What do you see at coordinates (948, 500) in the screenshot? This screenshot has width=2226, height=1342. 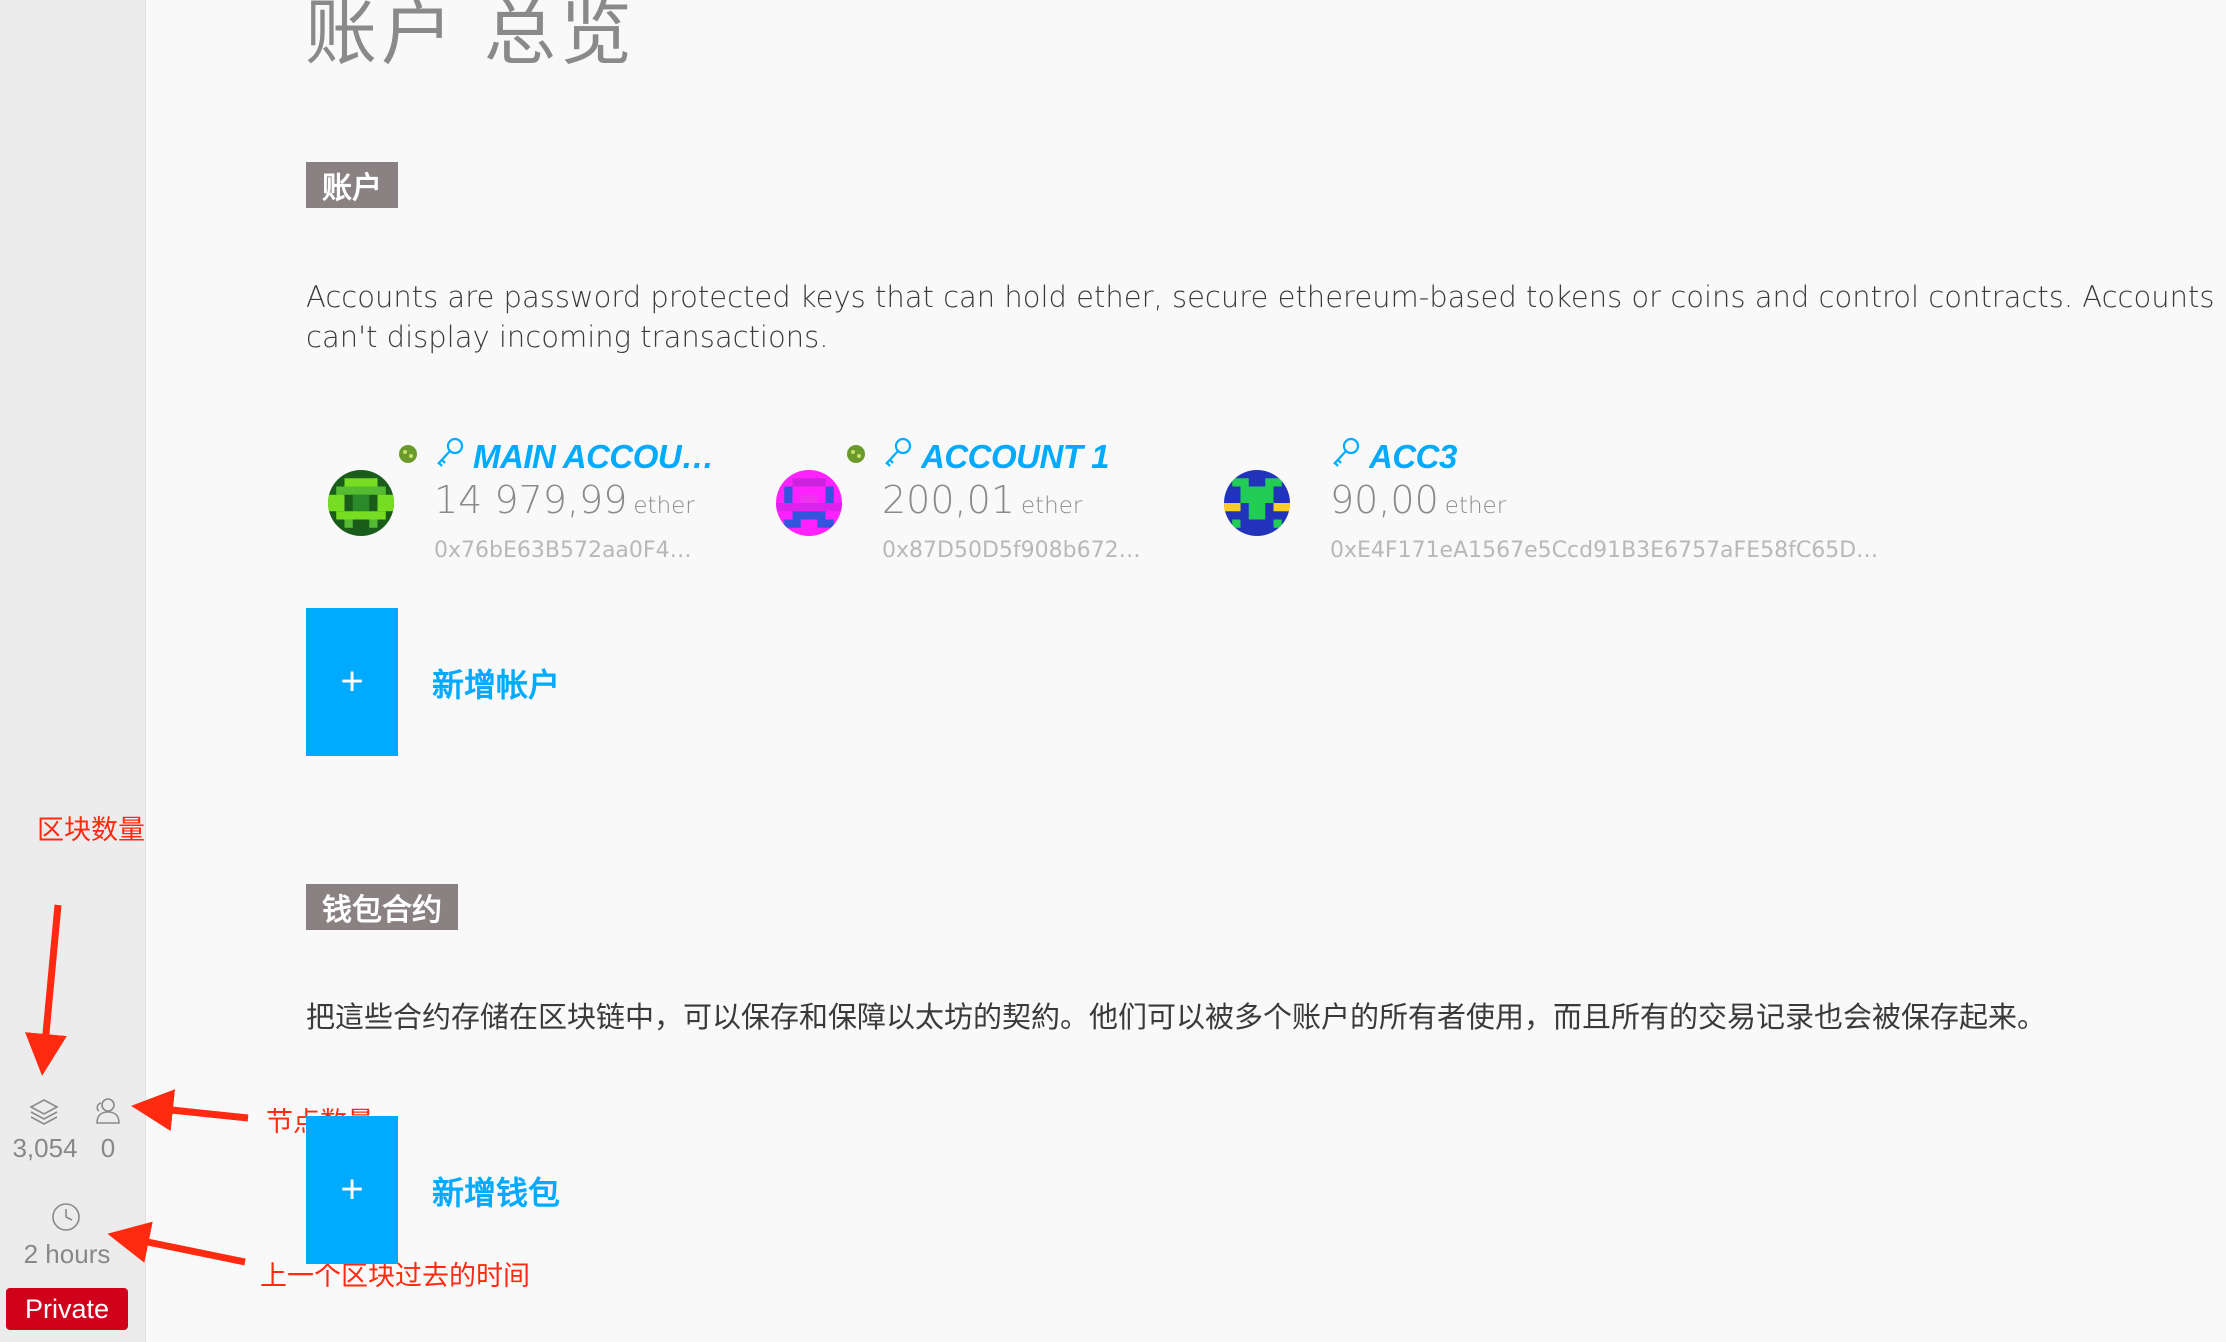 I see `balance-value: 200,01` at bounding box center [948, 500].